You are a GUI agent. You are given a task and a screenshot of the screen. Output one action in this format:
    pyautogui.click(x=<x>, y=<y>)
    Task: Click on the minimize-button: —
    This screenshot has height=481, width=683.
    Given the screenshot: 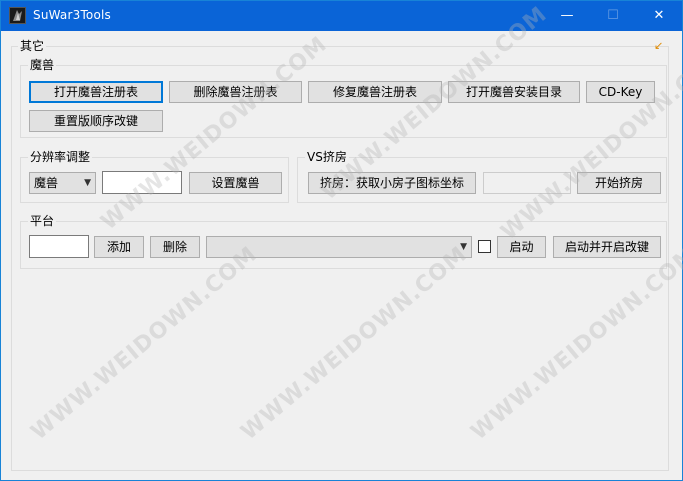 What is the action you would take?
    pyautogui.click(x=567, y=16)
    